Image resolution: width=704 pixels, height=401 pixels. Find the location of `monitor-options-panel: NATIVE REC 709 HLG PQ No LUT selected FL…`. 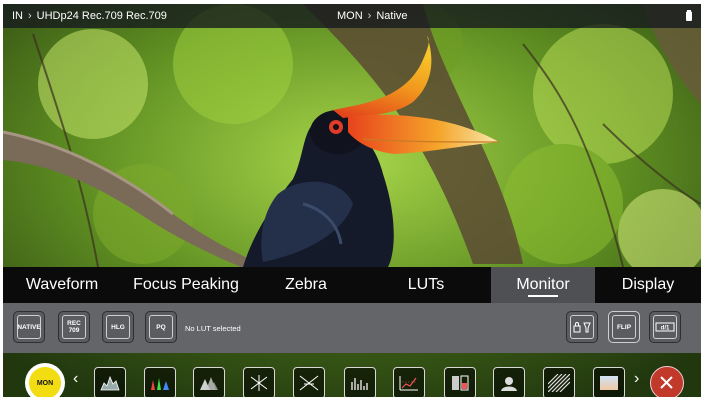

monitor-options-panel: NATIVE REC 709 HLG PQ No LUT selected FL… is located at coordinates (352, 328).